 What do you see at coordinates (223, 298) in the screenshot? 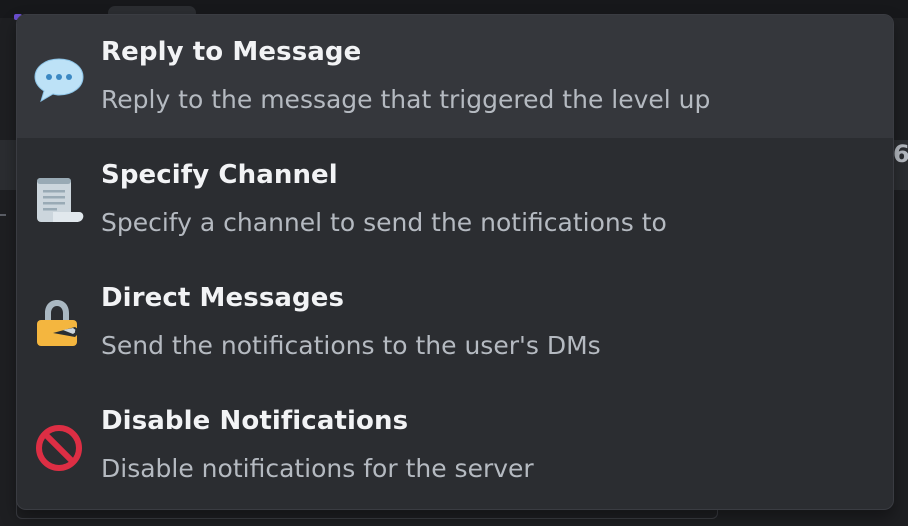
I see `option-title: Direct Messages` at bounding box center [223, 298].